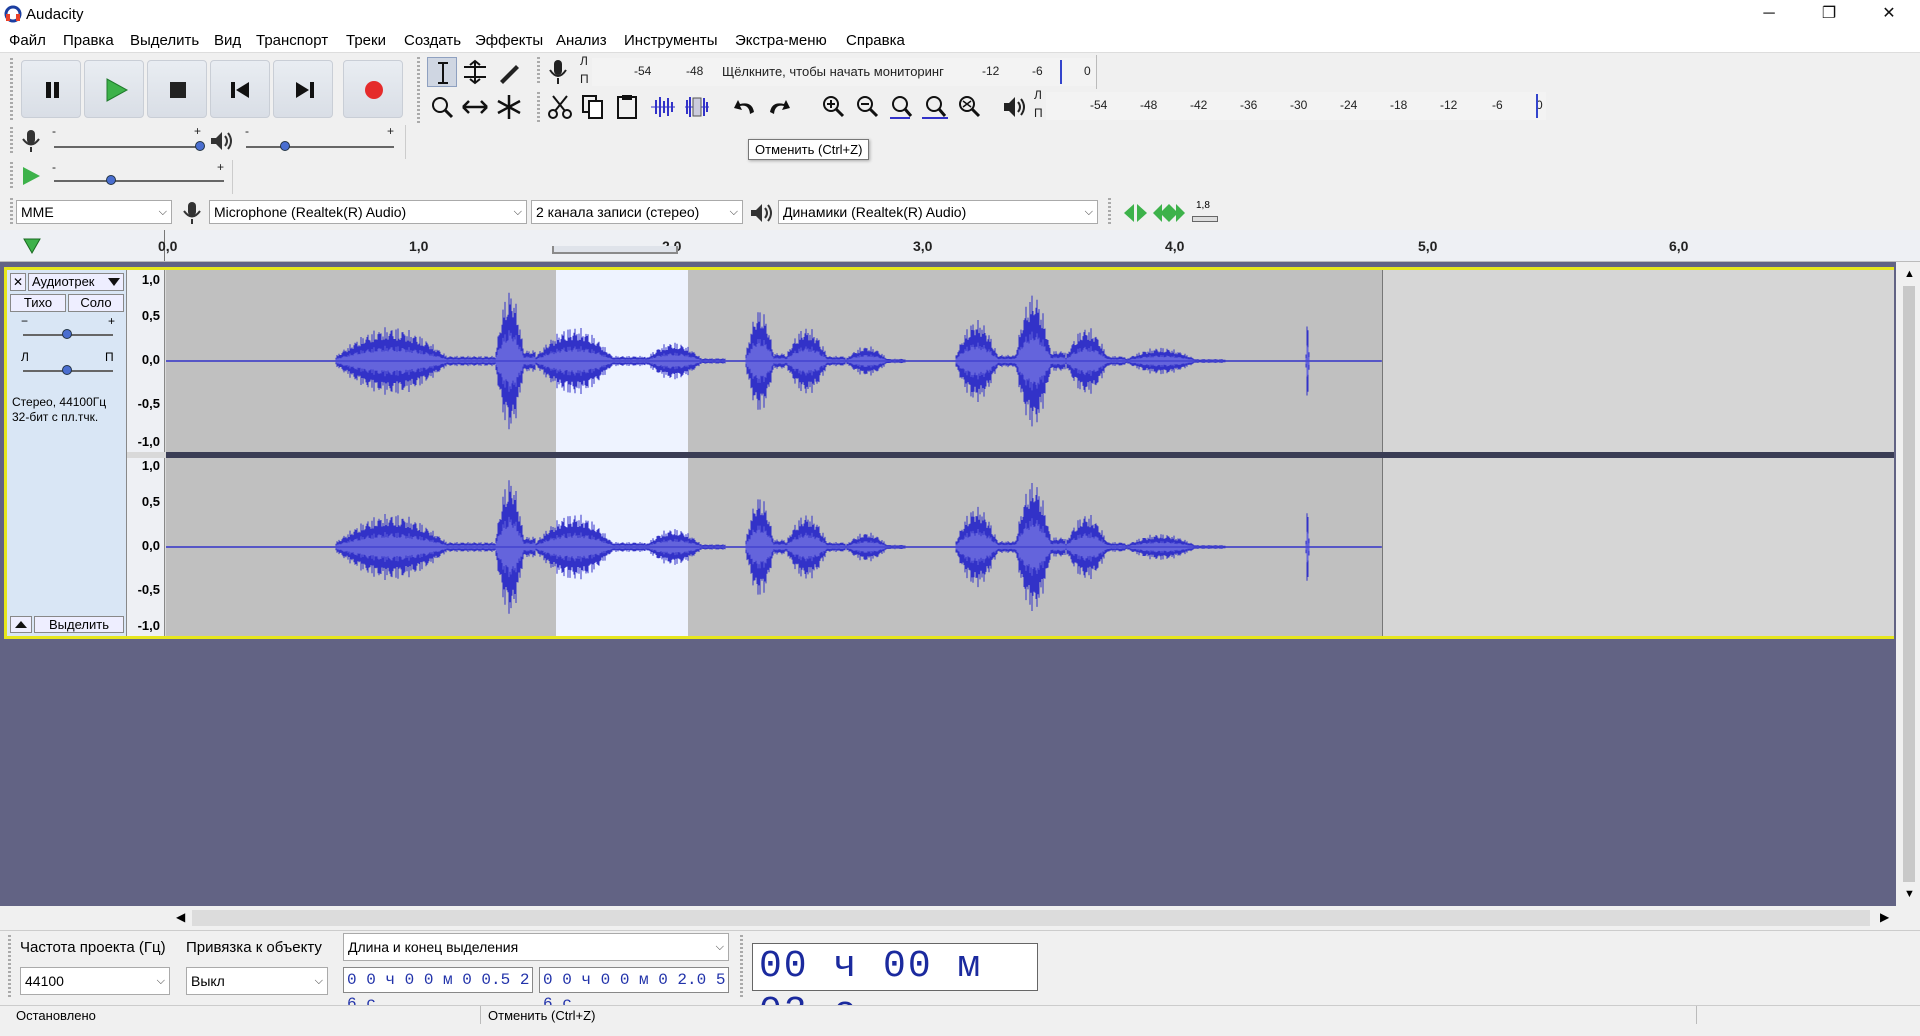 The image size is (1920, 1036). I want to click on collapse-track-icon, so click(21, 624).